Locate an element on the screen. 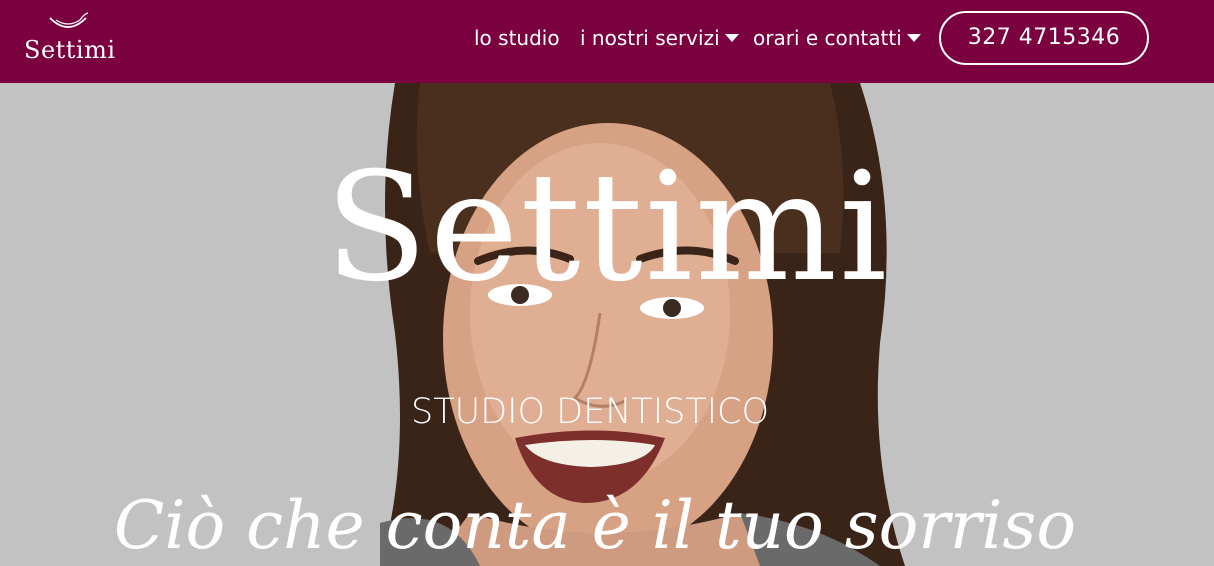 Image resolution: width=1214 pixels, height=566 pixels. nav-item-label: orari e contatti is located at coordinates (827, 38).